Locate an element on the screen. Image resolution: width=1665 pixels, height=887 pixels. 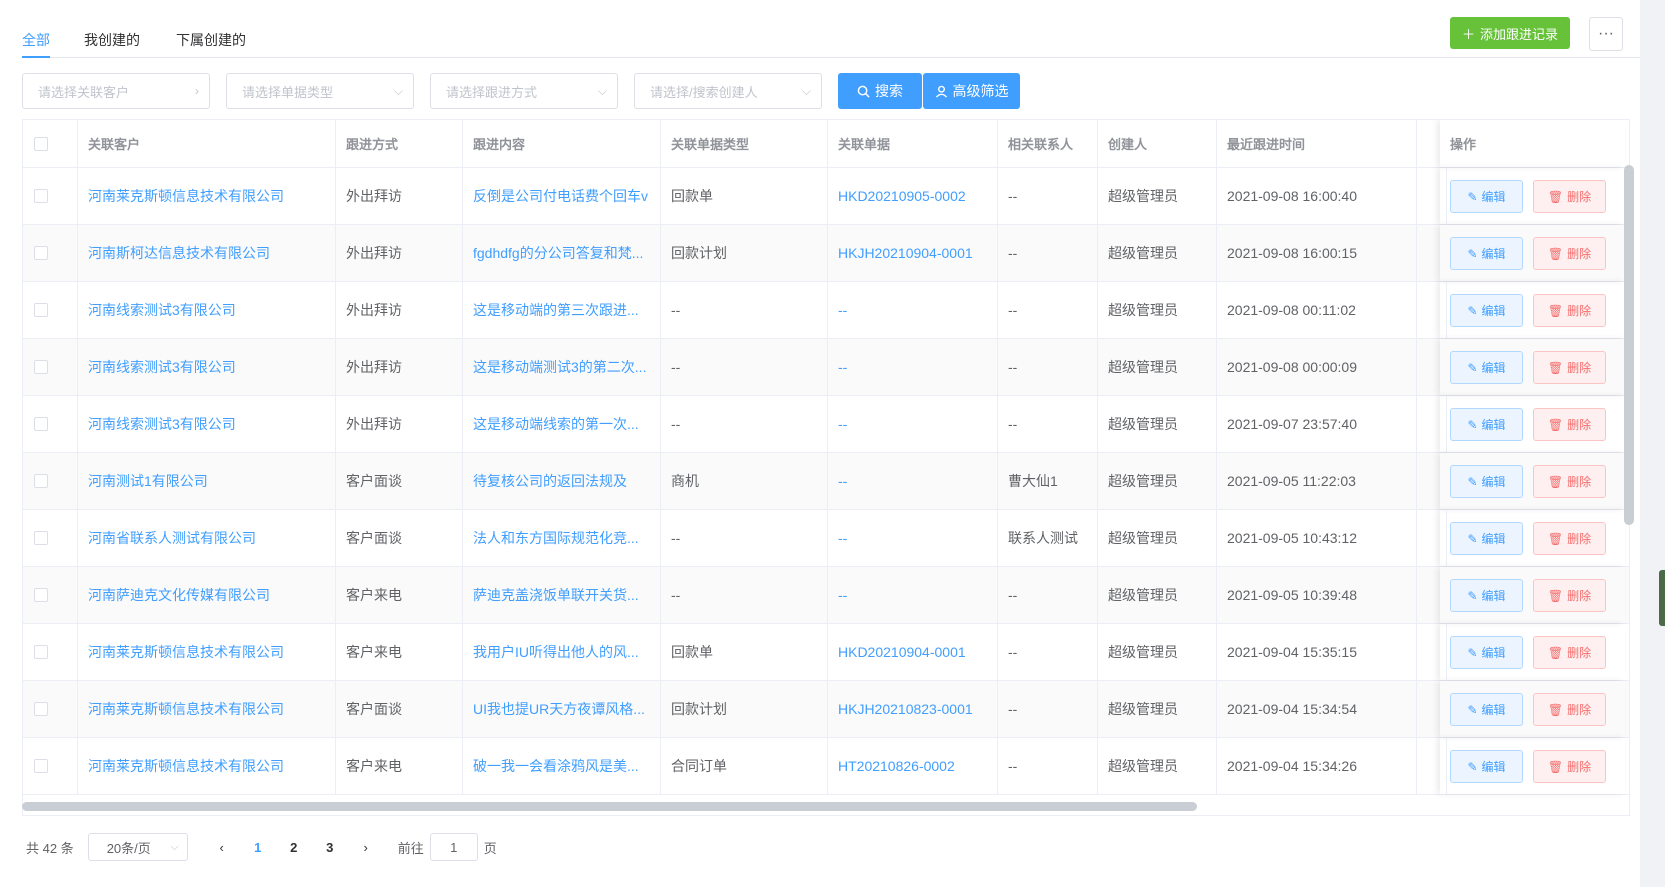
doc-cell-text: HKD20210904-0001 is located at coordinates (902, 652).